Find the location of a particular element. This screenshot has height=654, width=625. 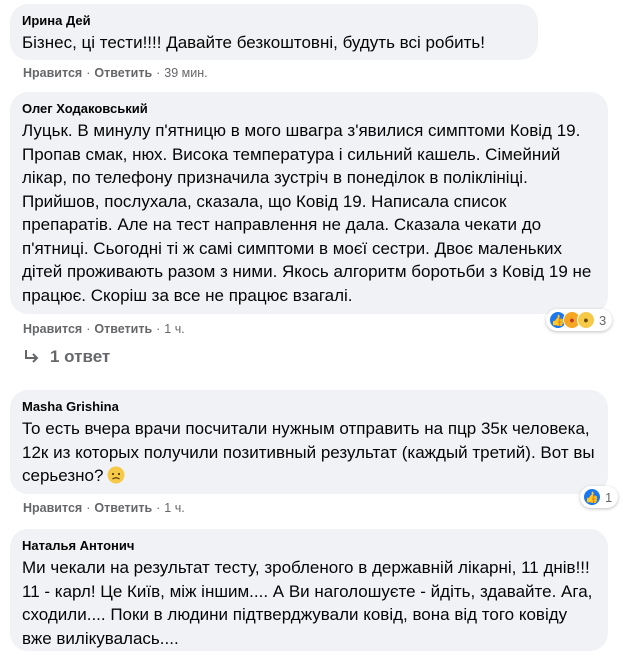

reactions-summary: 👍 1 is located at coordinates (599, 497).